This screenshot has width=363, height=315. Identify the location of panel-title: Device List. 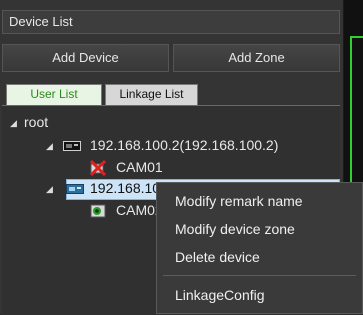
(171, 22).